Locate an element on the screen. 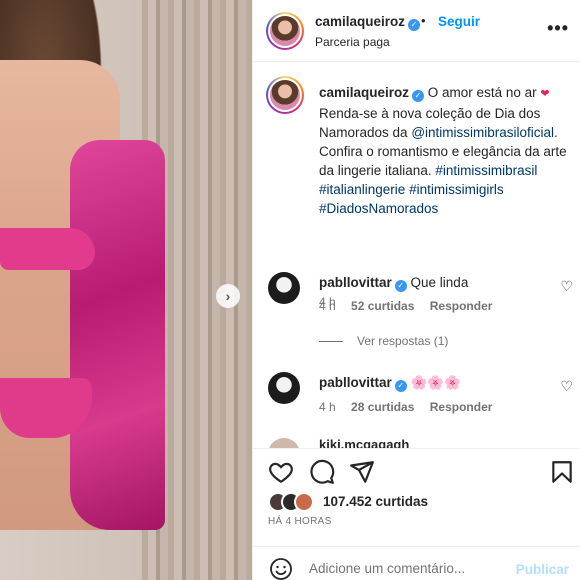 The image size is (580, 580). view-replies-button: Ver respostas (1) is located at coordinates (383, 341).